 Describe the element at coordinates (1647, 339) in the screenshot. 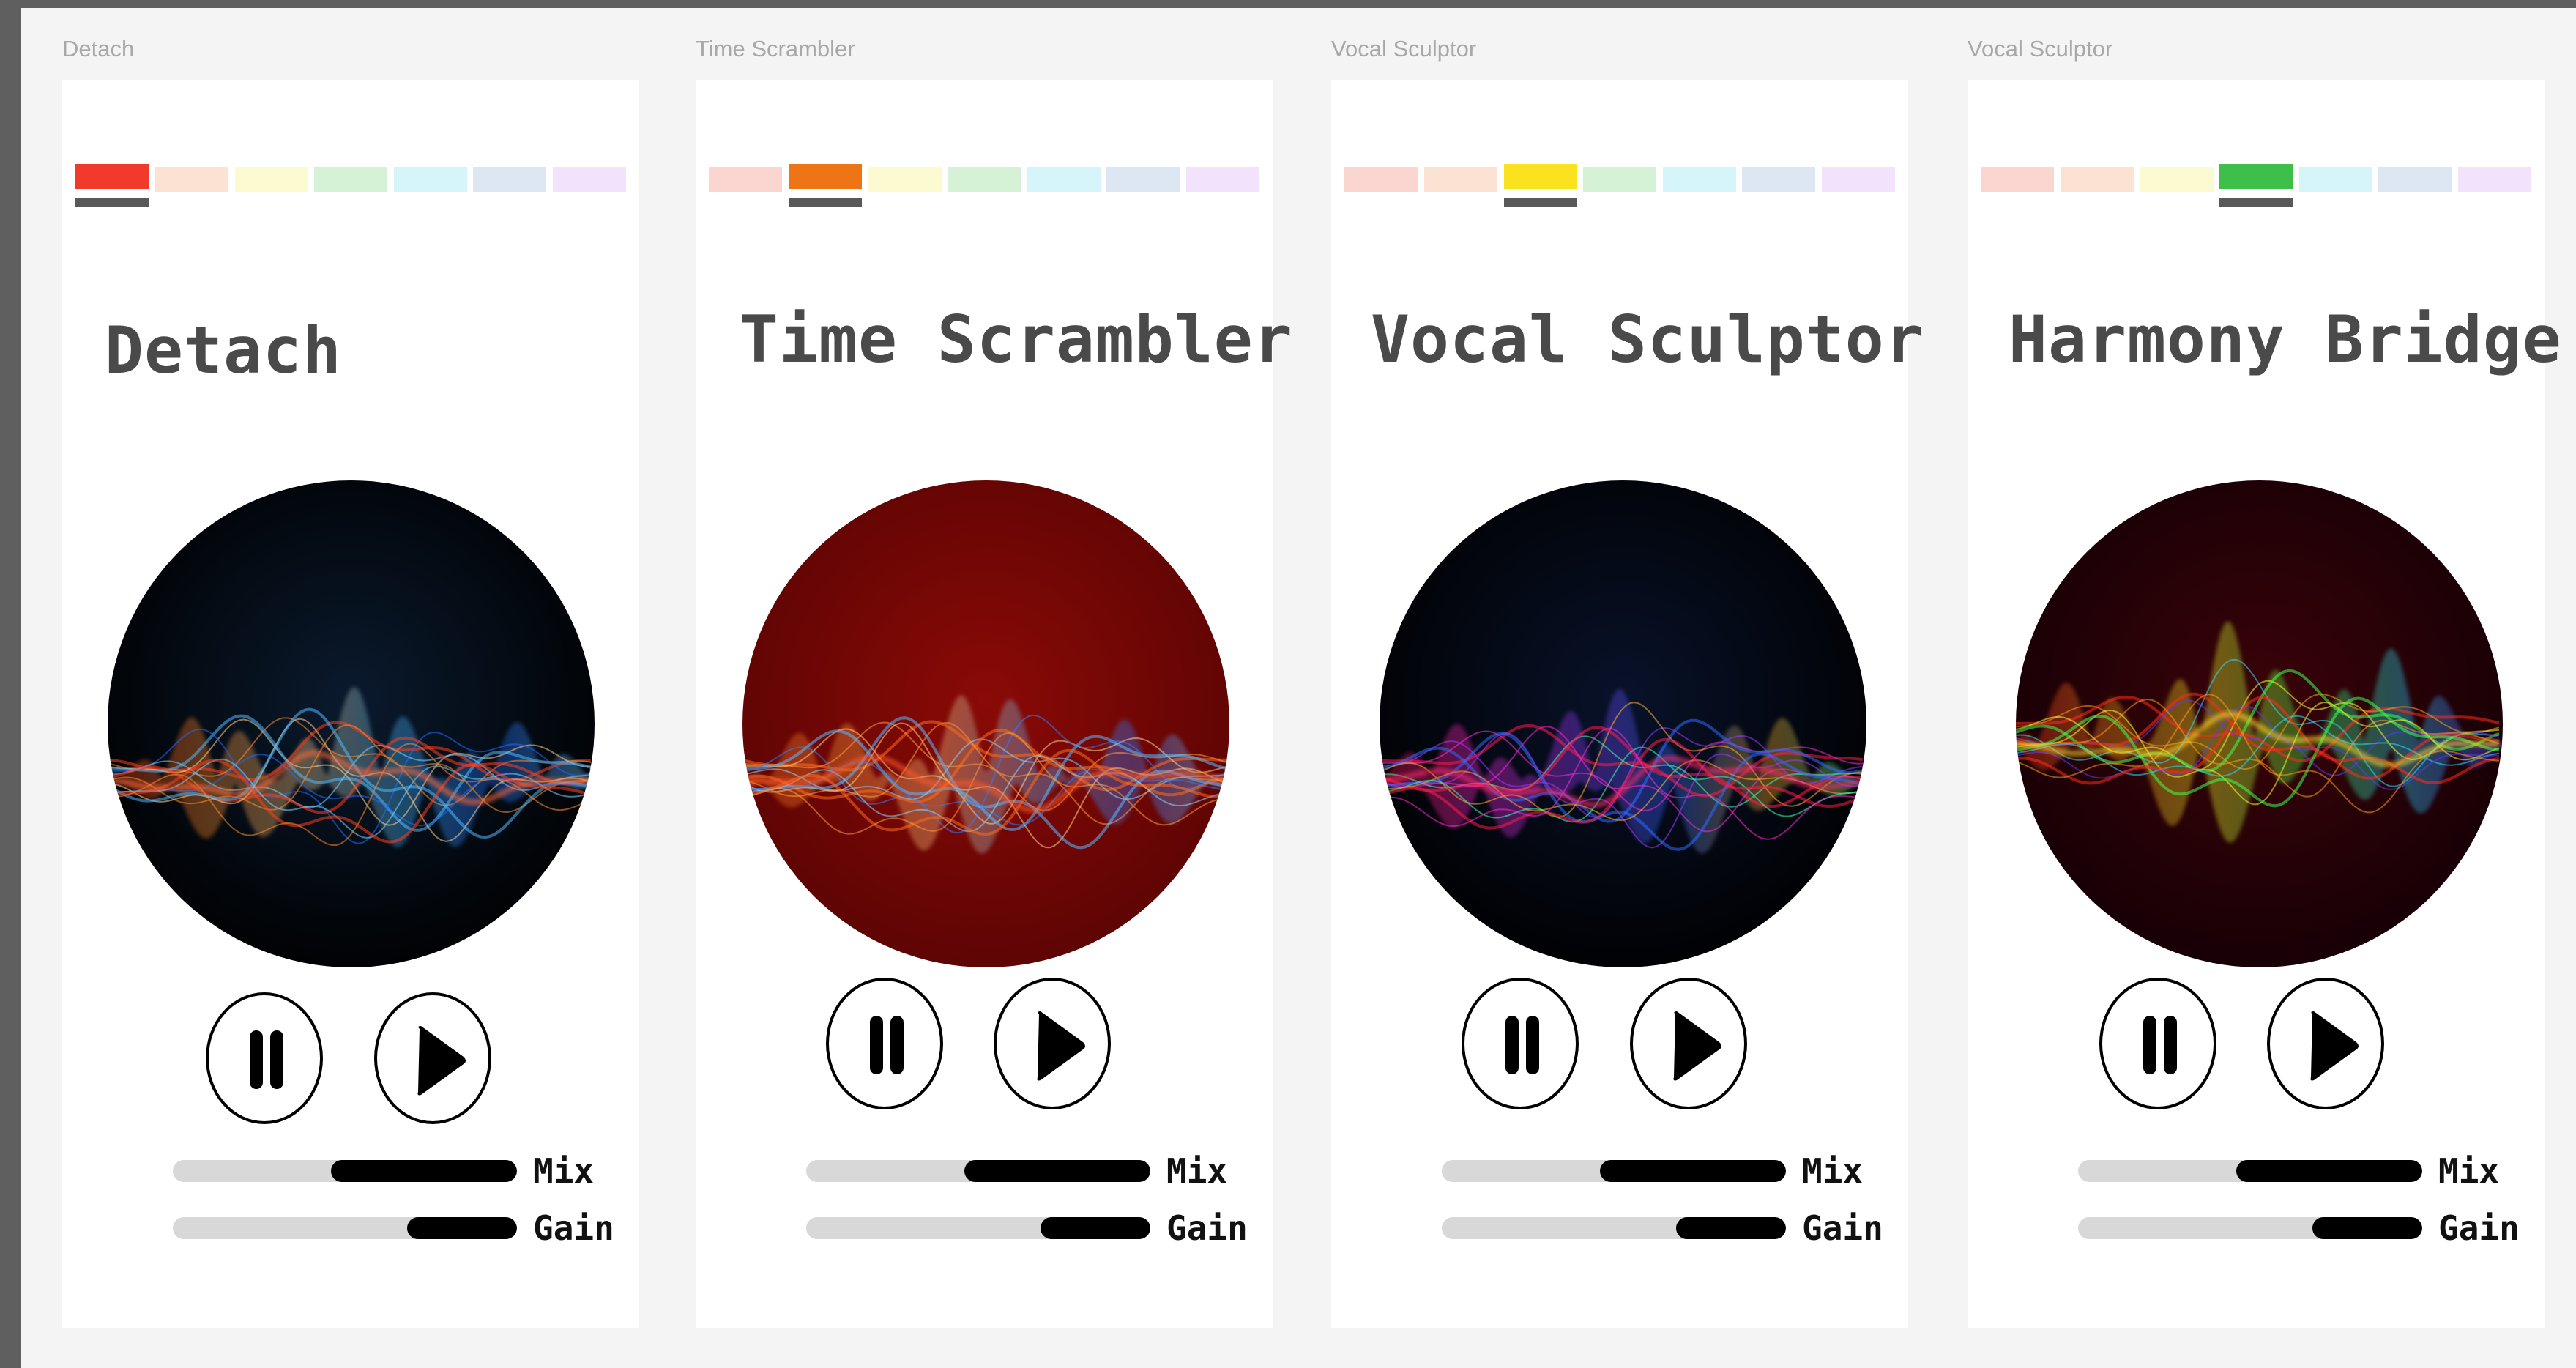

I see `plugin-title: Vocal Sculptor` at that location.